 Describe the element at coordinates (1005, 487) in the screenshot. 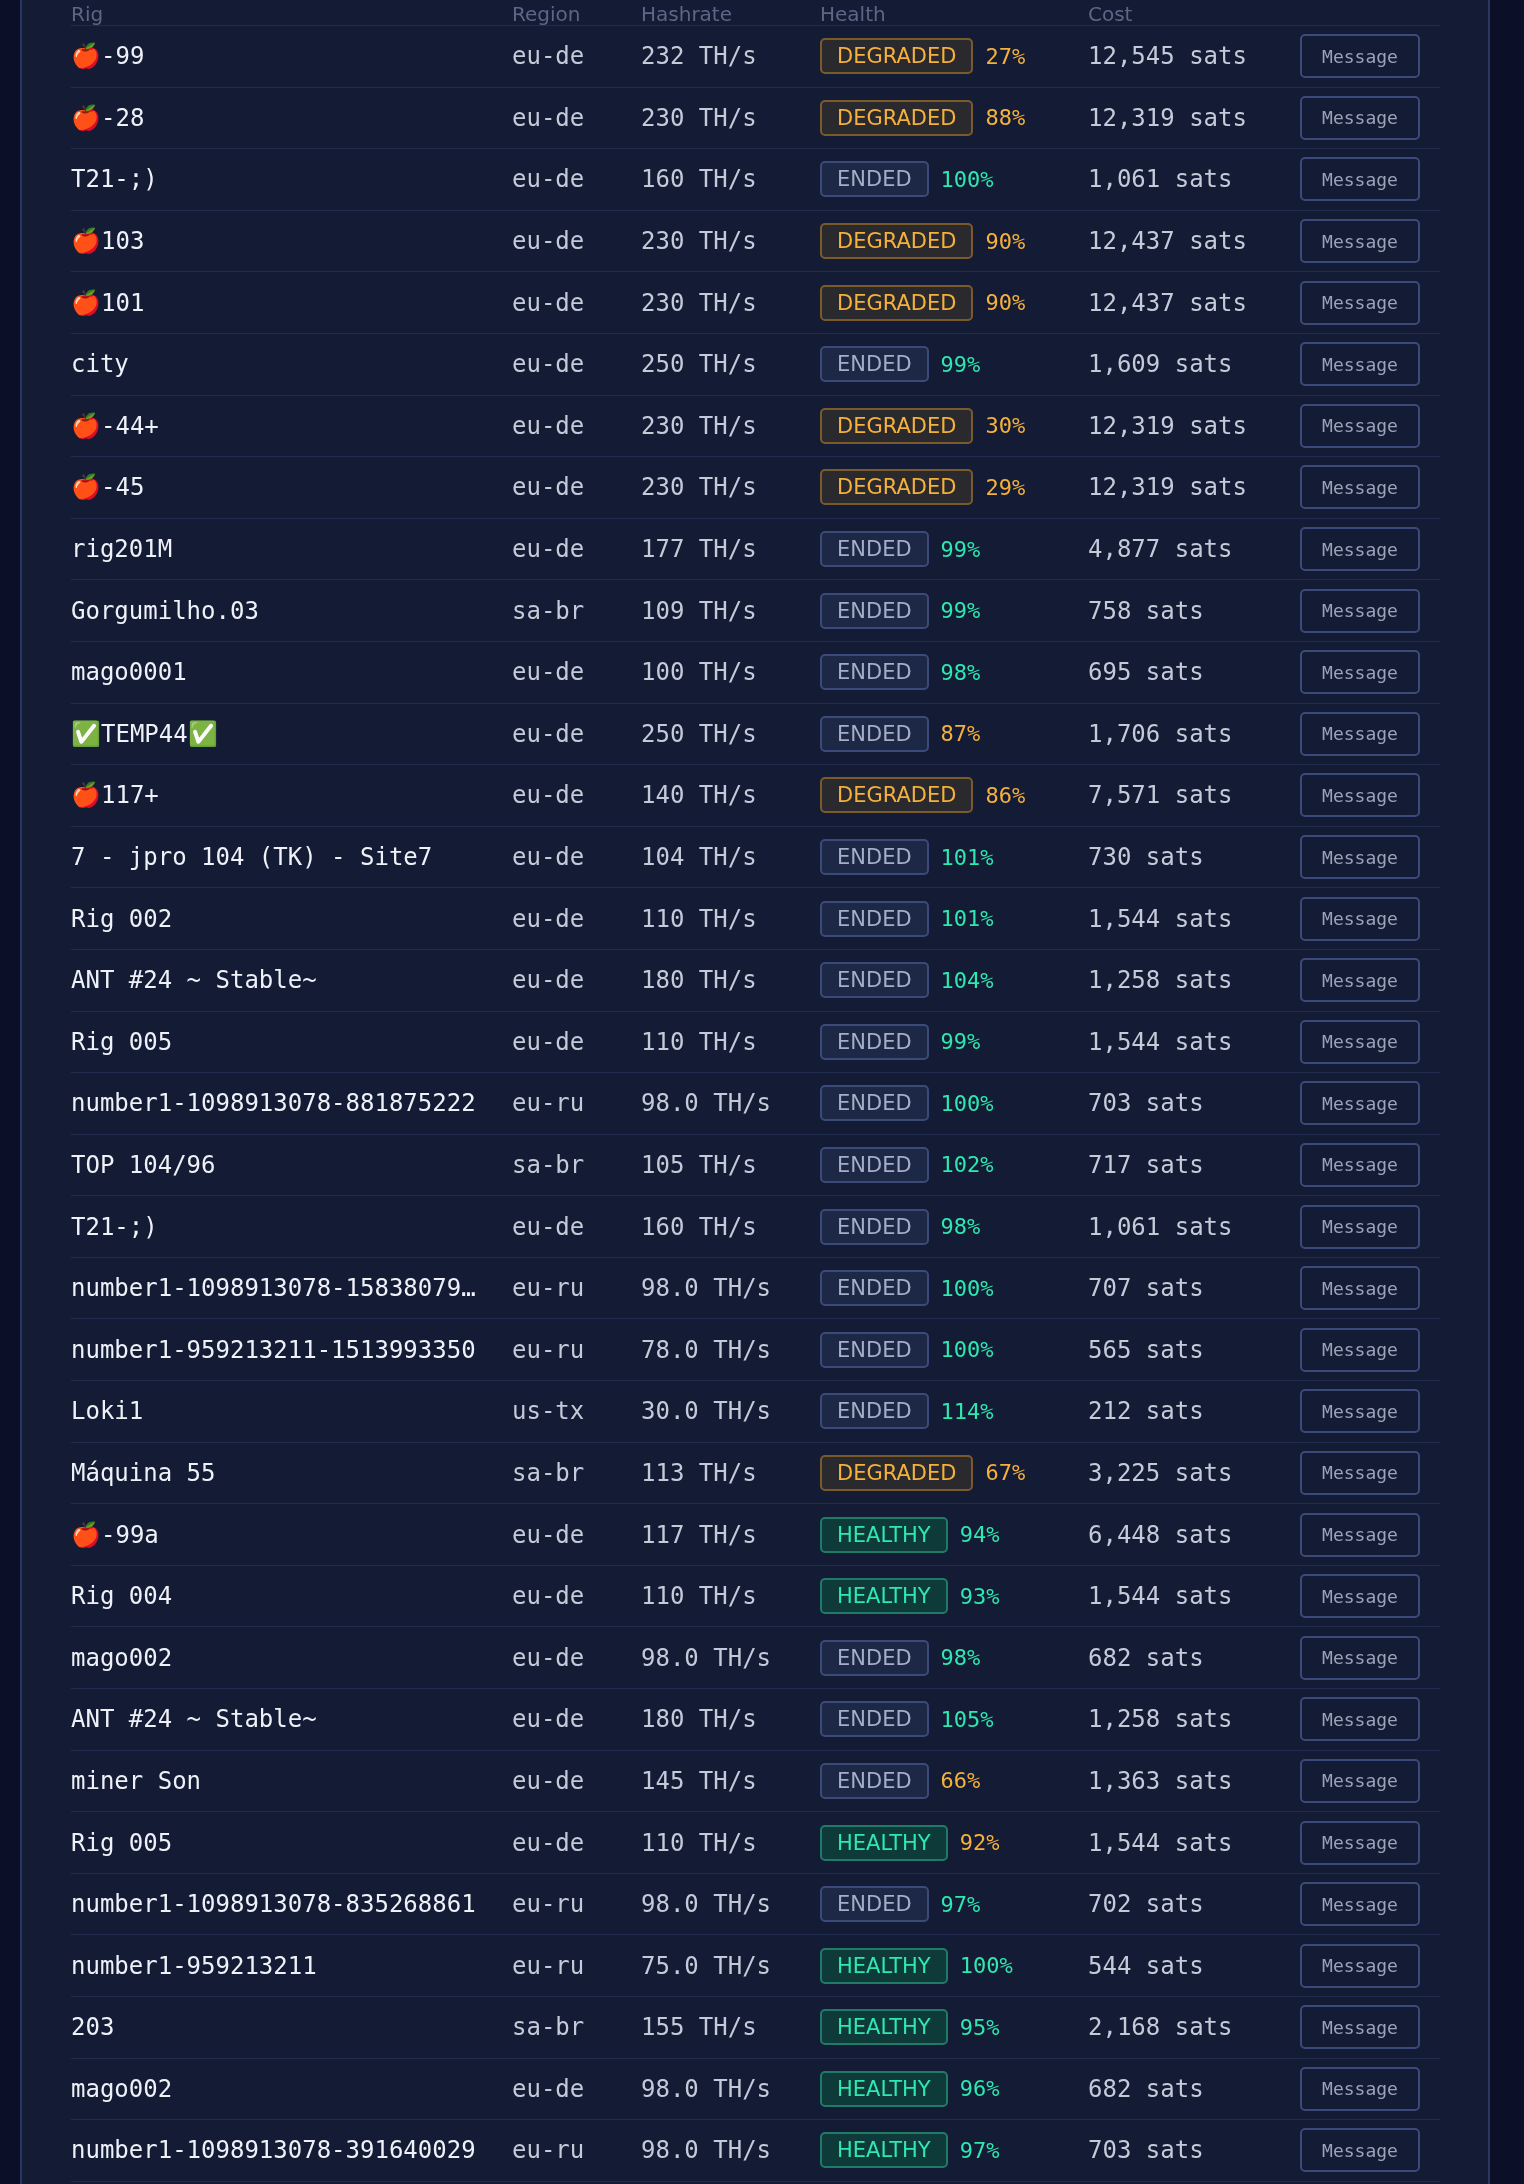

I see `health-percent: 29%` at that location.